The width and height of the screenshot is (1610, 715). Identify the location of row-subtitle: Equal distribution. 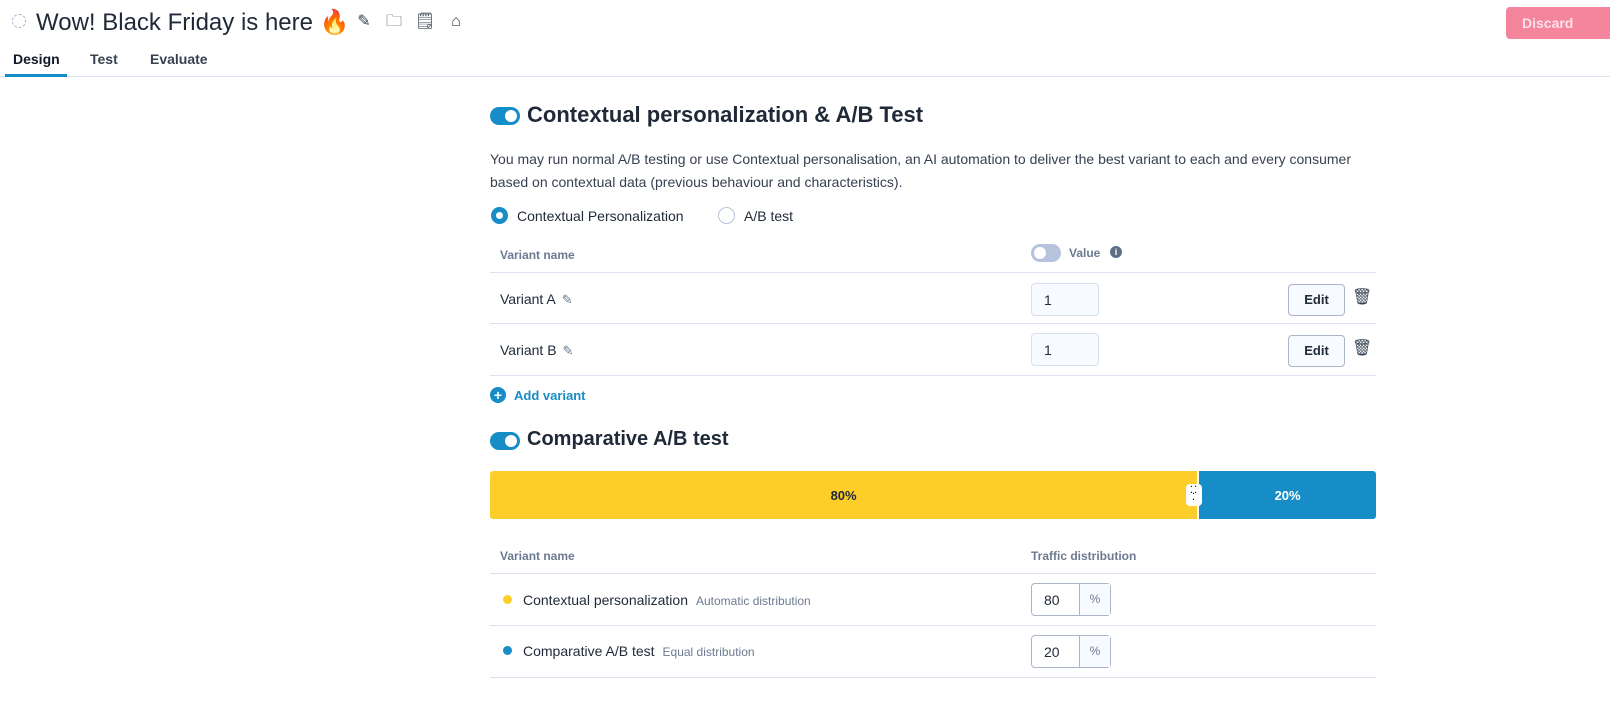
(708, 652).